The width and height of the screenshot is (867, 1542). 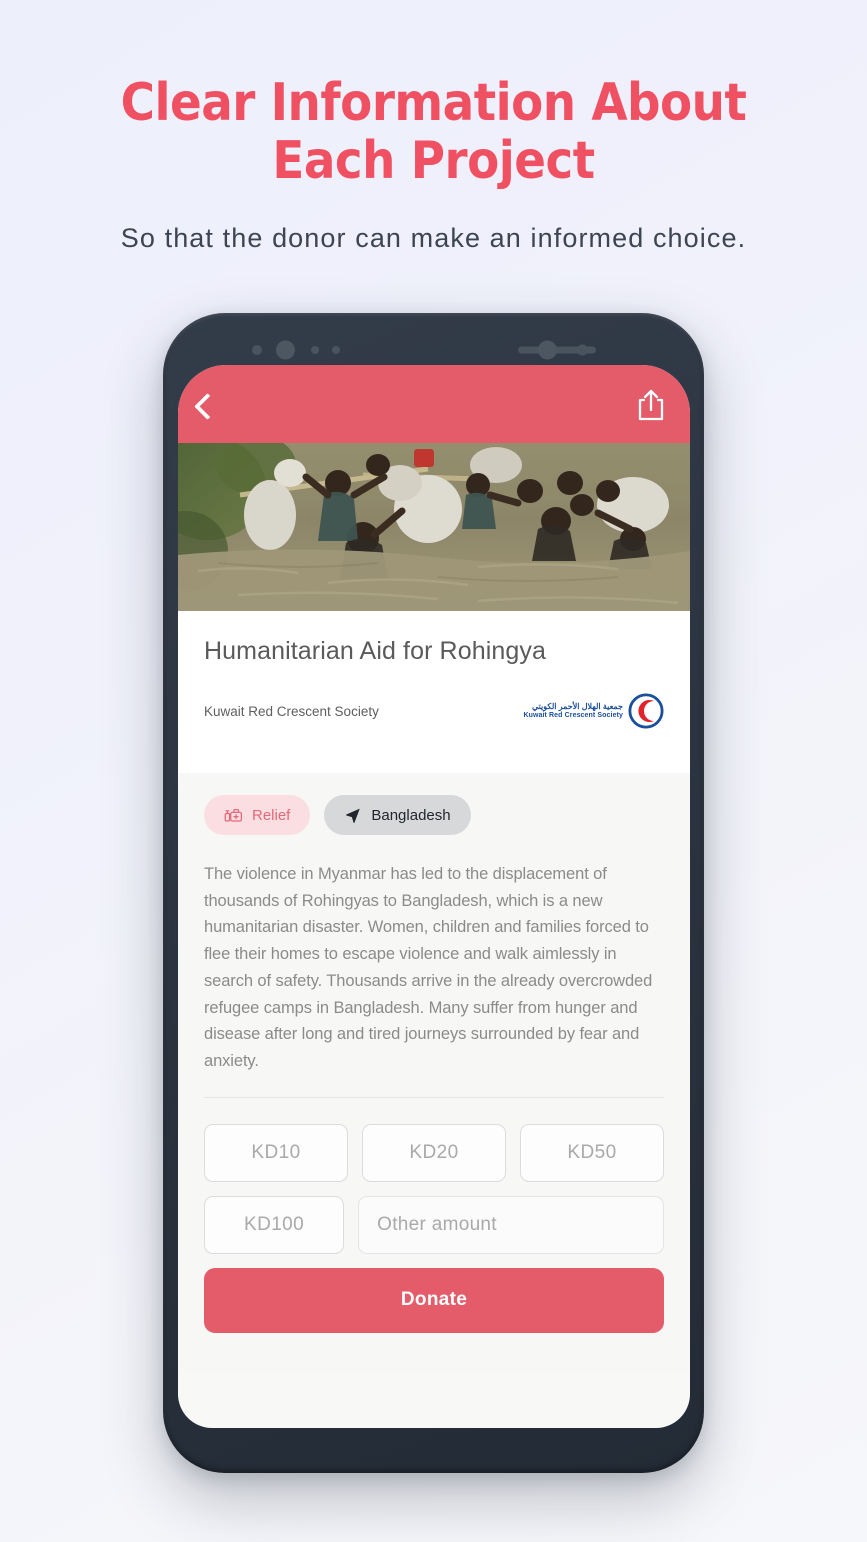 What do you see at coordinates (434, 1352) in the screenshot?
I see `screen-bottom-padding` at bounding box center [434, 1352].